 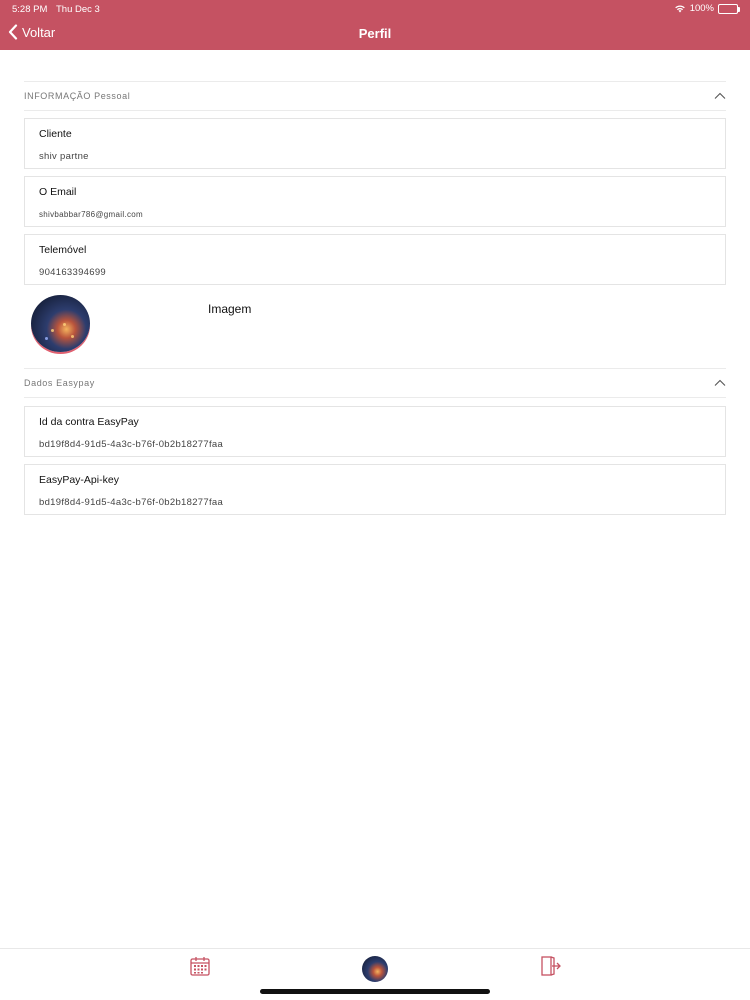 What do you see at coordinates (55, 134) in the screenshot?
I see `field-label: Cliente` at bounding box center [55, 134].